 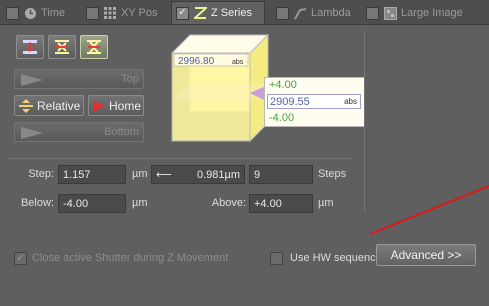 I want to click on current-position-unit: abs, so click(x=350, y=101).